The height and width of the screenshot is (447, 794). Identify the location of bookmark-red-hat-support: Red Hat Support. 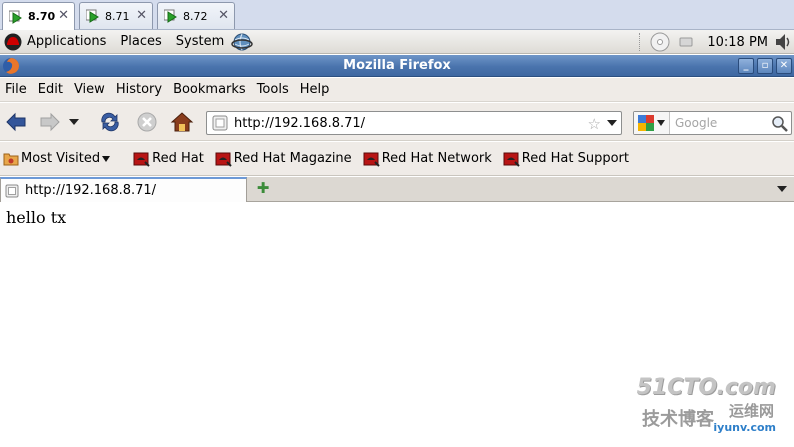
(566, 159).